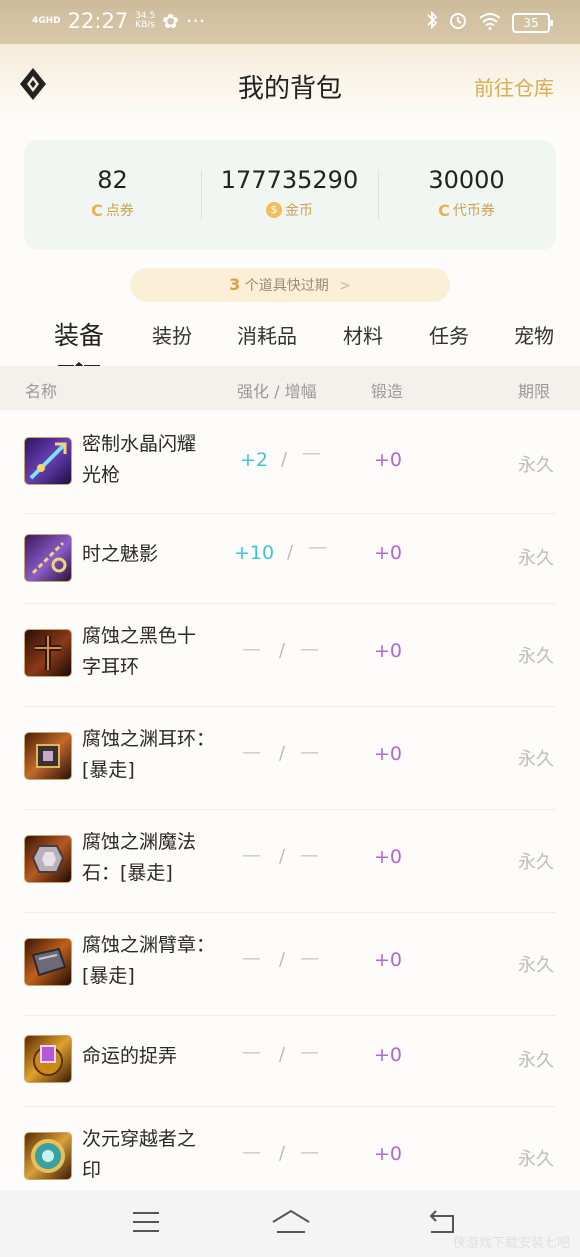 The height and width of the screenshot is (1257, 580). I want to click on clock: 22:27, so click(98, 21).